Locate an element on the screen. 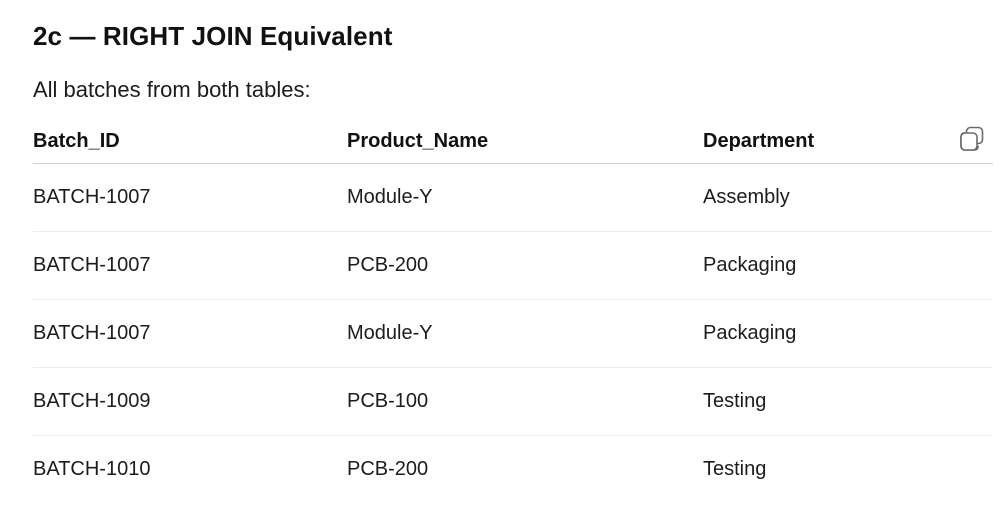 The width and height of the screenshot is (1004, 514). table-row: BATCH-1007 PCB-200 Packaging is located at coordinates (513, 266).